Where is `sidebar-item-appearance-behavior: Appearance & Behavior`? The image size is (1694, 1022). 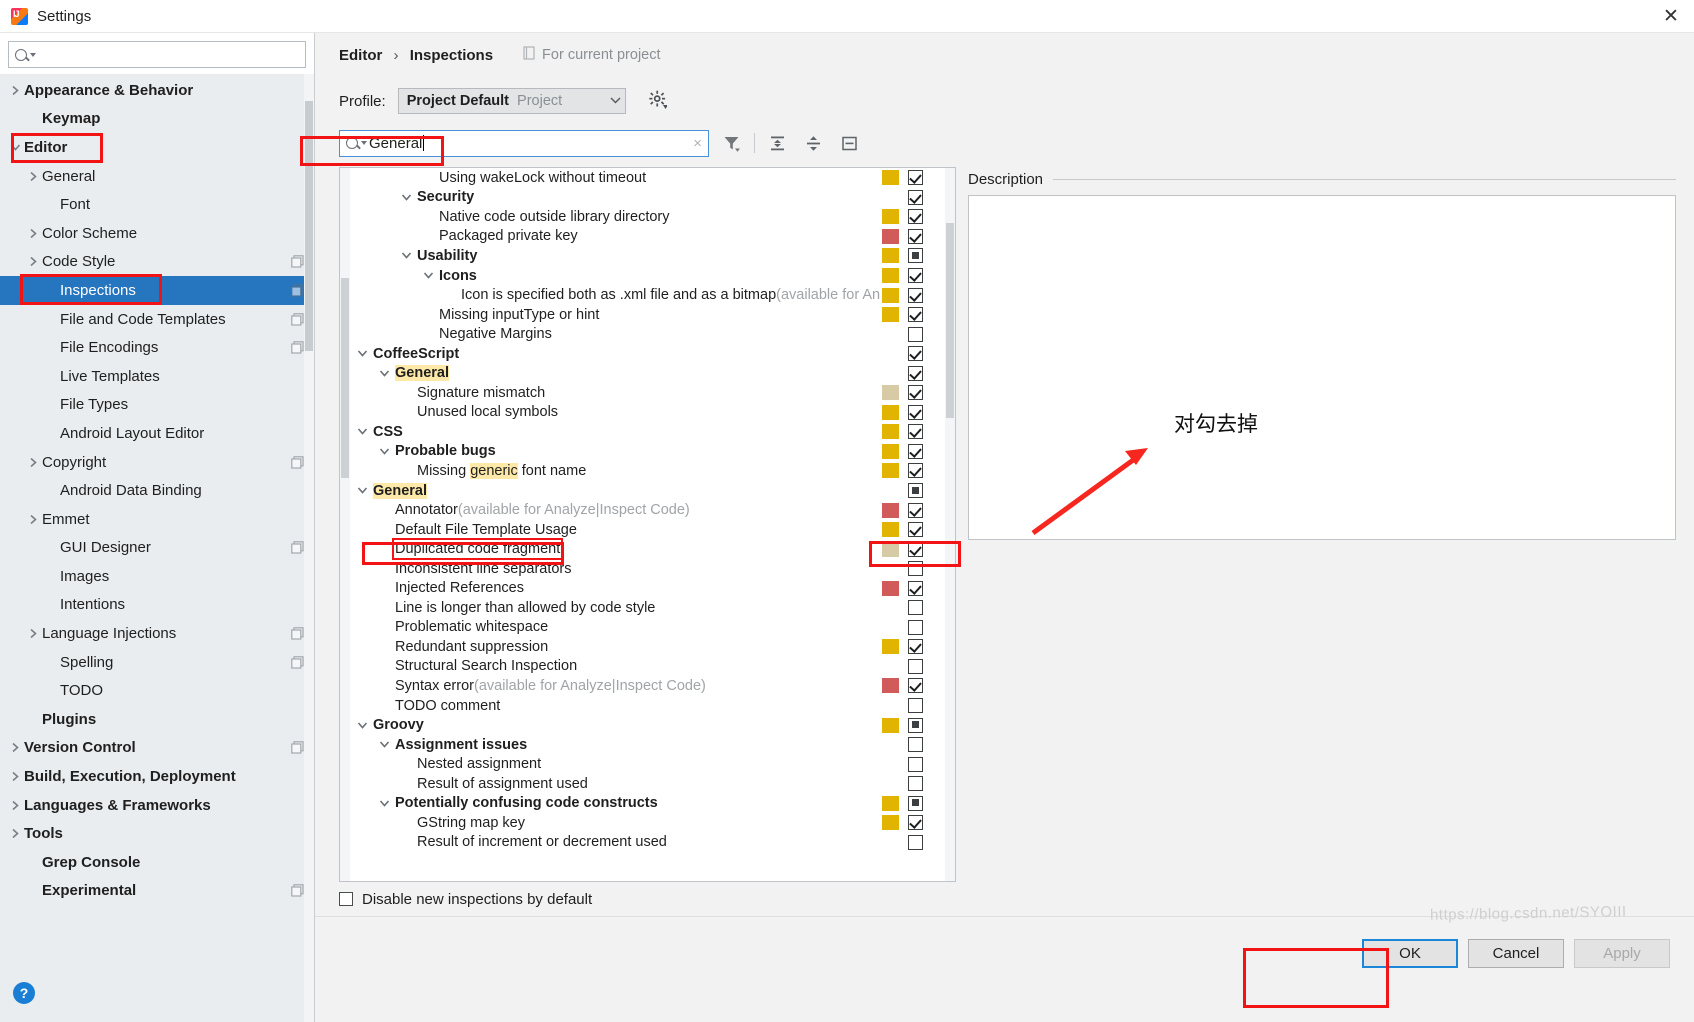 sidebar-item-appearance-behavior: Appearance & Behavior is located at coordinates (157, 90).